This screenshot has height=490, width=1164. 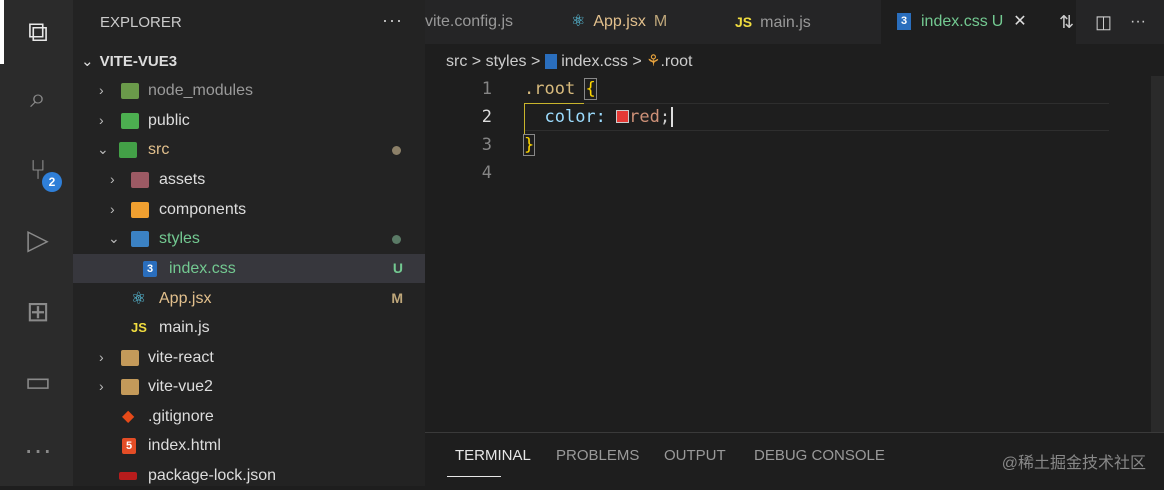 I want to click on tree-item-gitignore: ◆ .gitignore, so click(x=249, y=416).